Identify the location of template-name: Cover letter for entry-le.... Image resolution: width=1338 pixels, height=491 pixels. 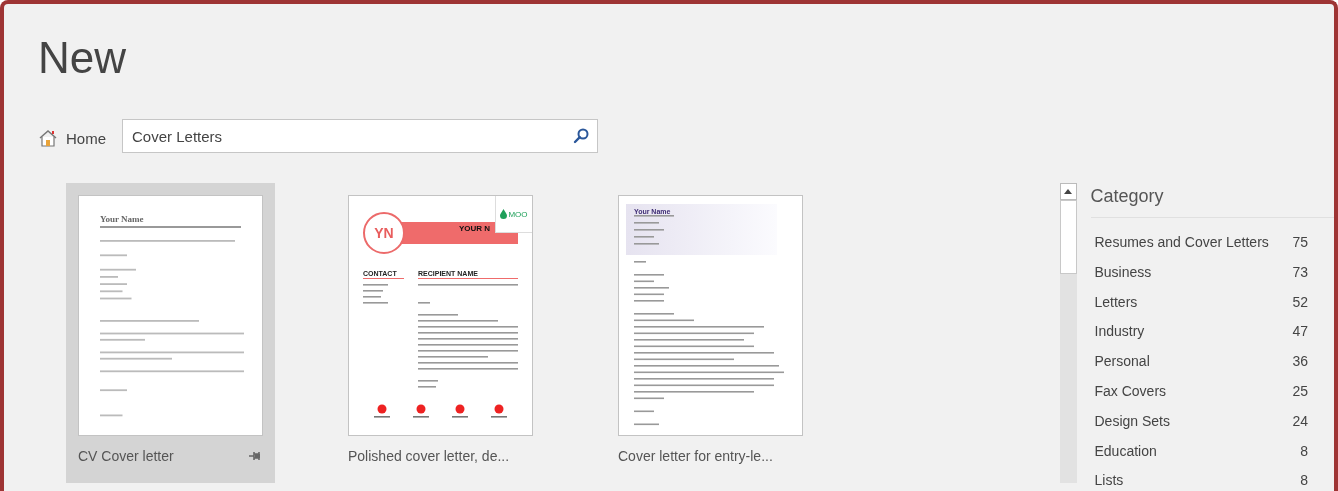
(695, 456).